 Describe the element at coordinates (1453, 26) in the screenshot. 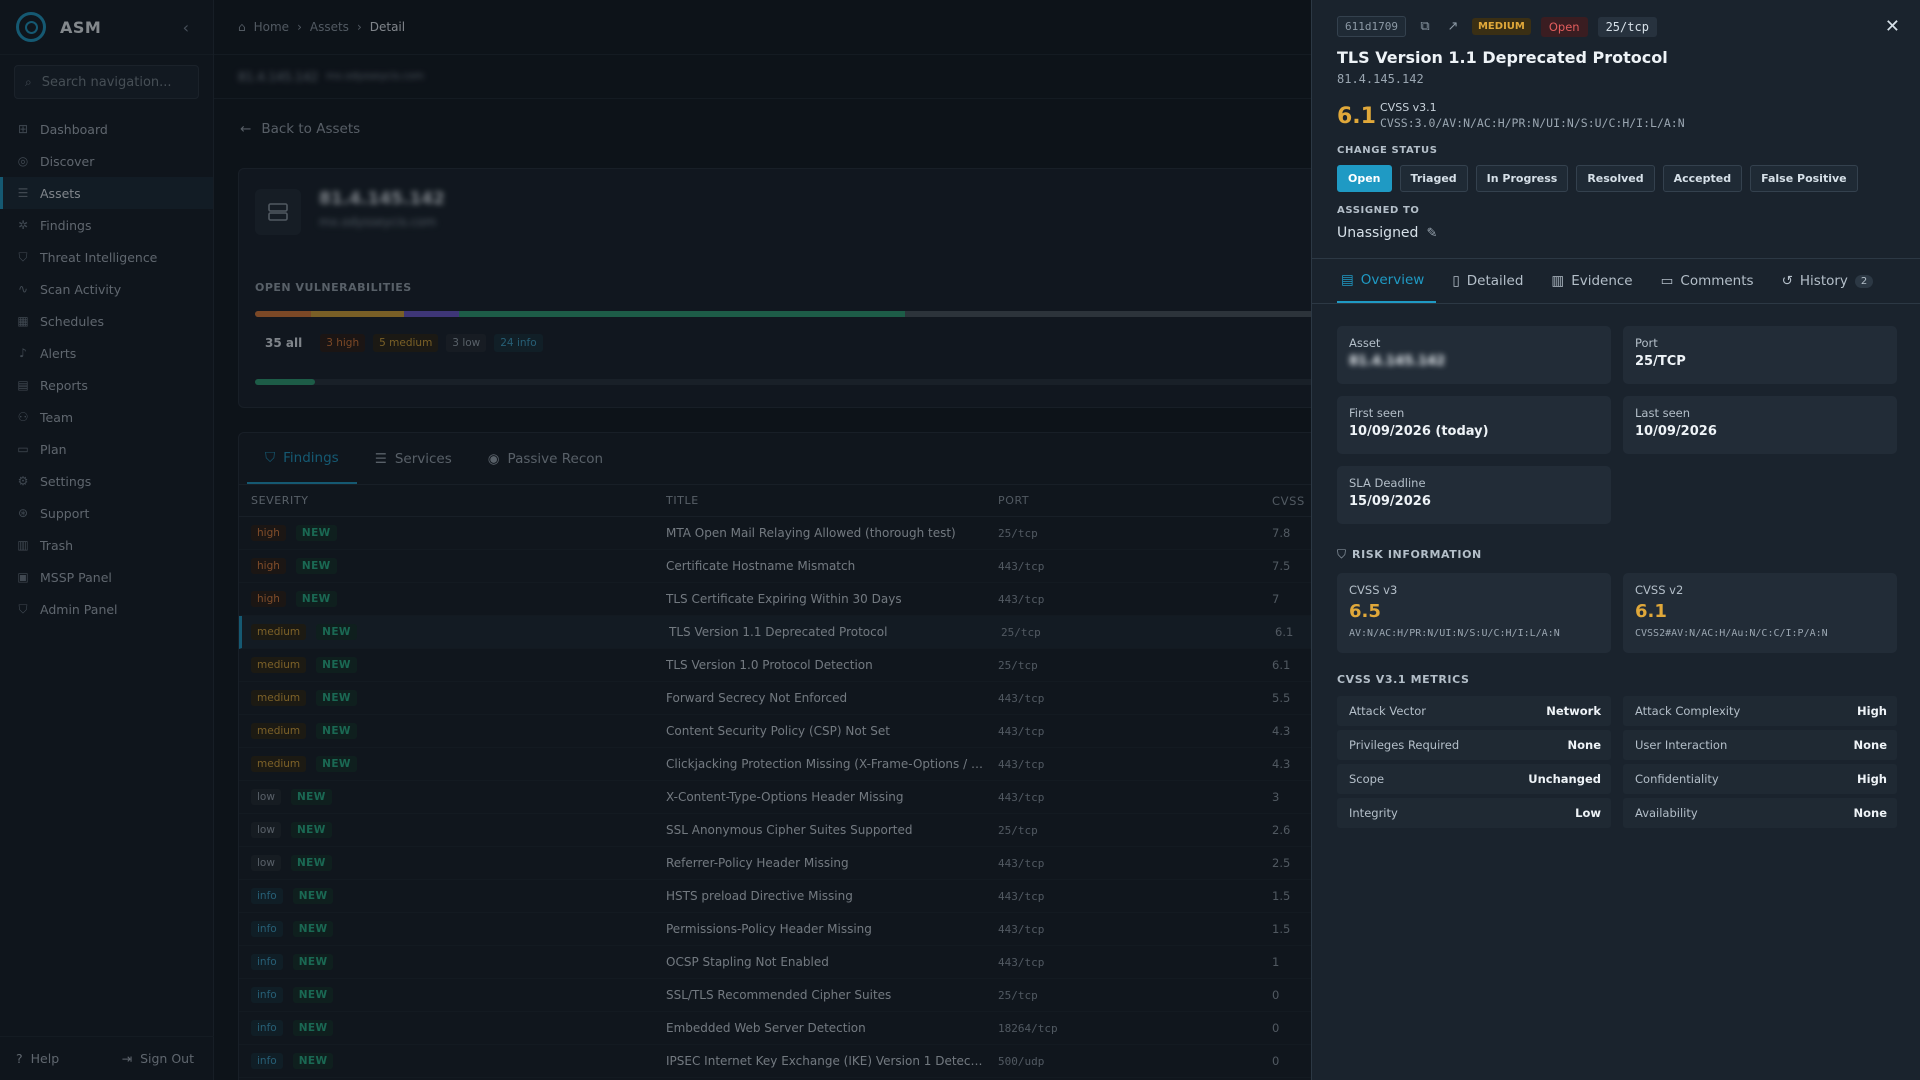

I see `external-link-icon: ↗` at that location.